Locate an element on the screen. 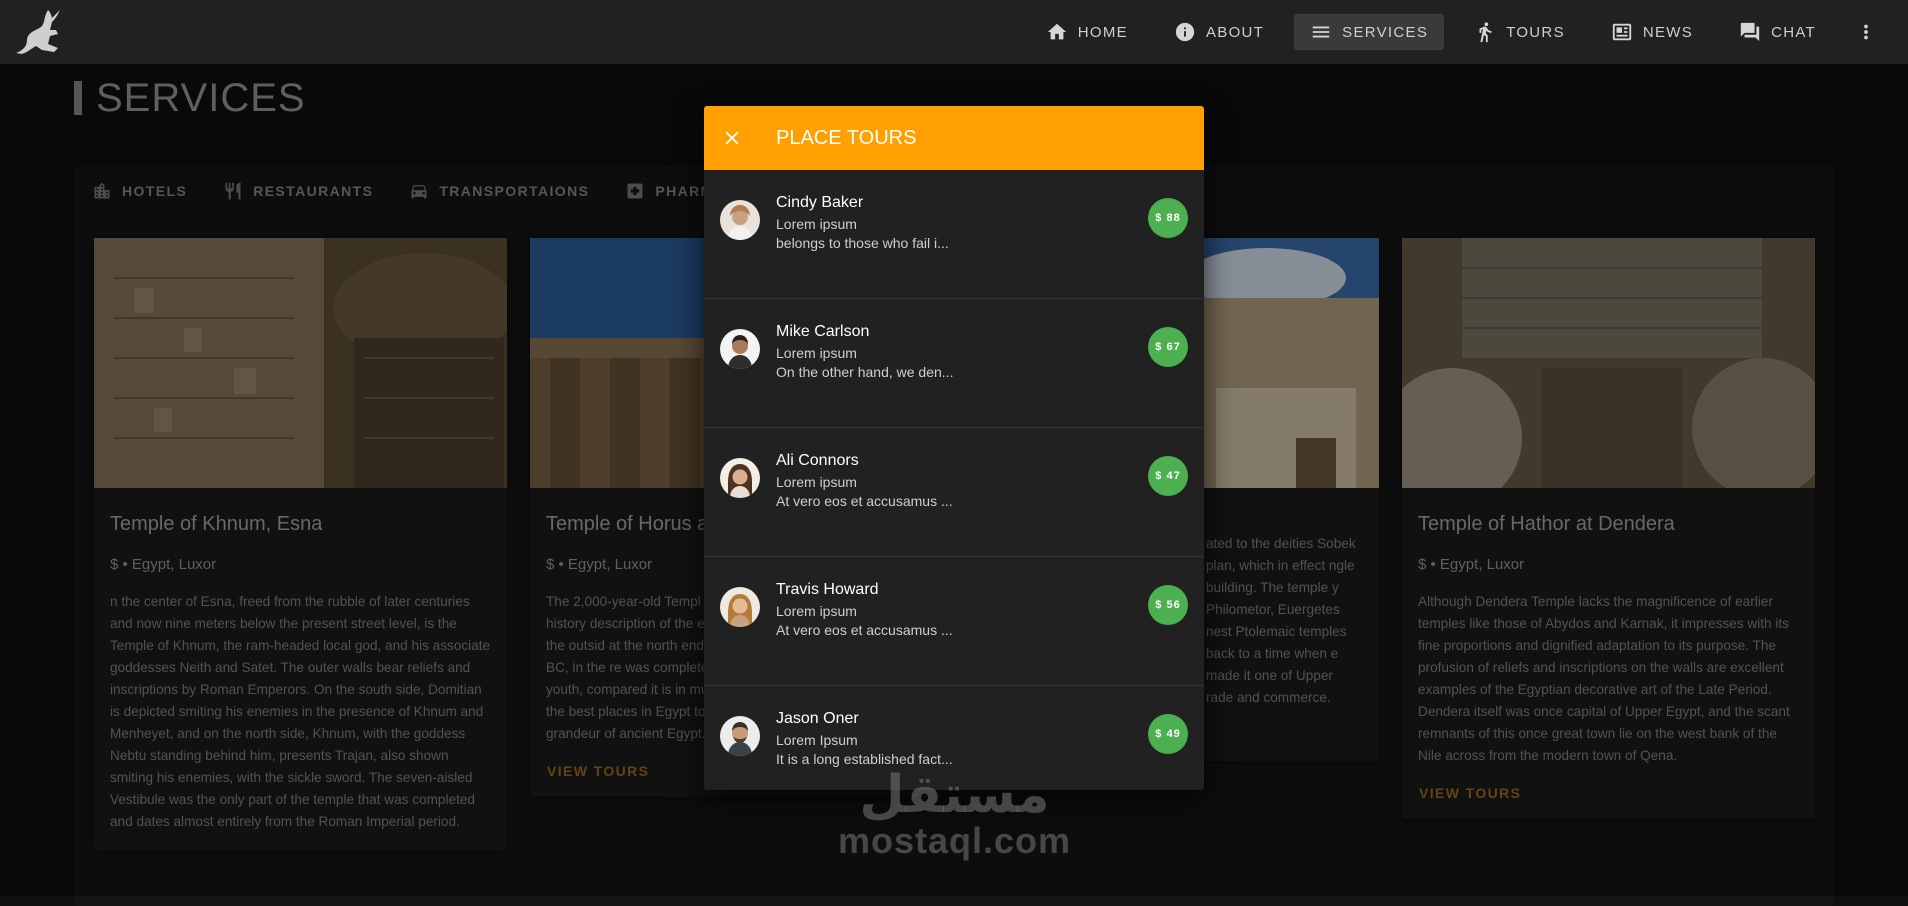  tour-name: Jason Oner is located at coordinates (817, 718).